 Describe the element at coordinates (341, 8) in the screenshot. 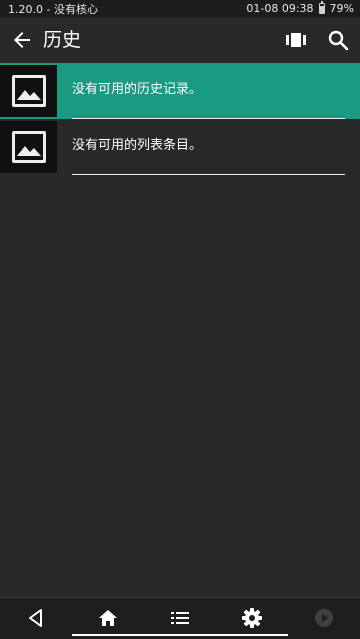

I see `battery-percent: 79%` at that location.